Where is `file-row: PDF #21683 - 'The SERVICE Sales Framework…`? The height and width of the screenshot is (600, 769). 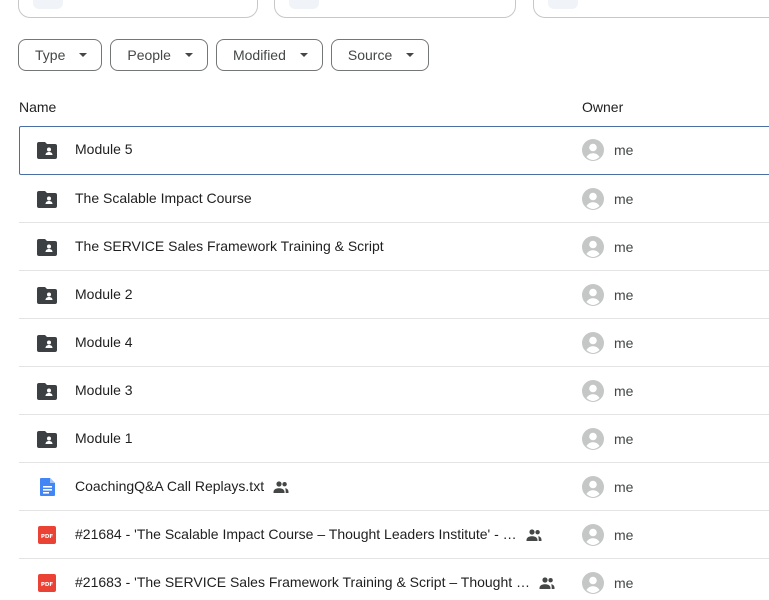 file-row: PDF #21683 - 'The SERVICE Sales Framework… is located at coordinates (394, 579).